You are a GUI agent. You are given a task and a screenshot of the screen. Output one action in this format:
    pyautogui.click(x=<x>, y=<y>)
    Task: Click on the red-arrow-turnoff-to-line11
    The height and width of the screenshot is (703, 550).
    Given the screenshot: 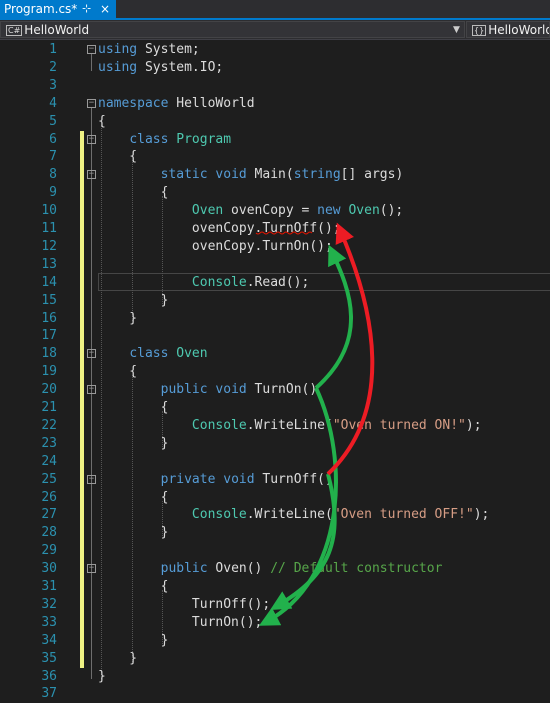 What is the action you would take?
    pyautogui.click(x=350, y=349)
    